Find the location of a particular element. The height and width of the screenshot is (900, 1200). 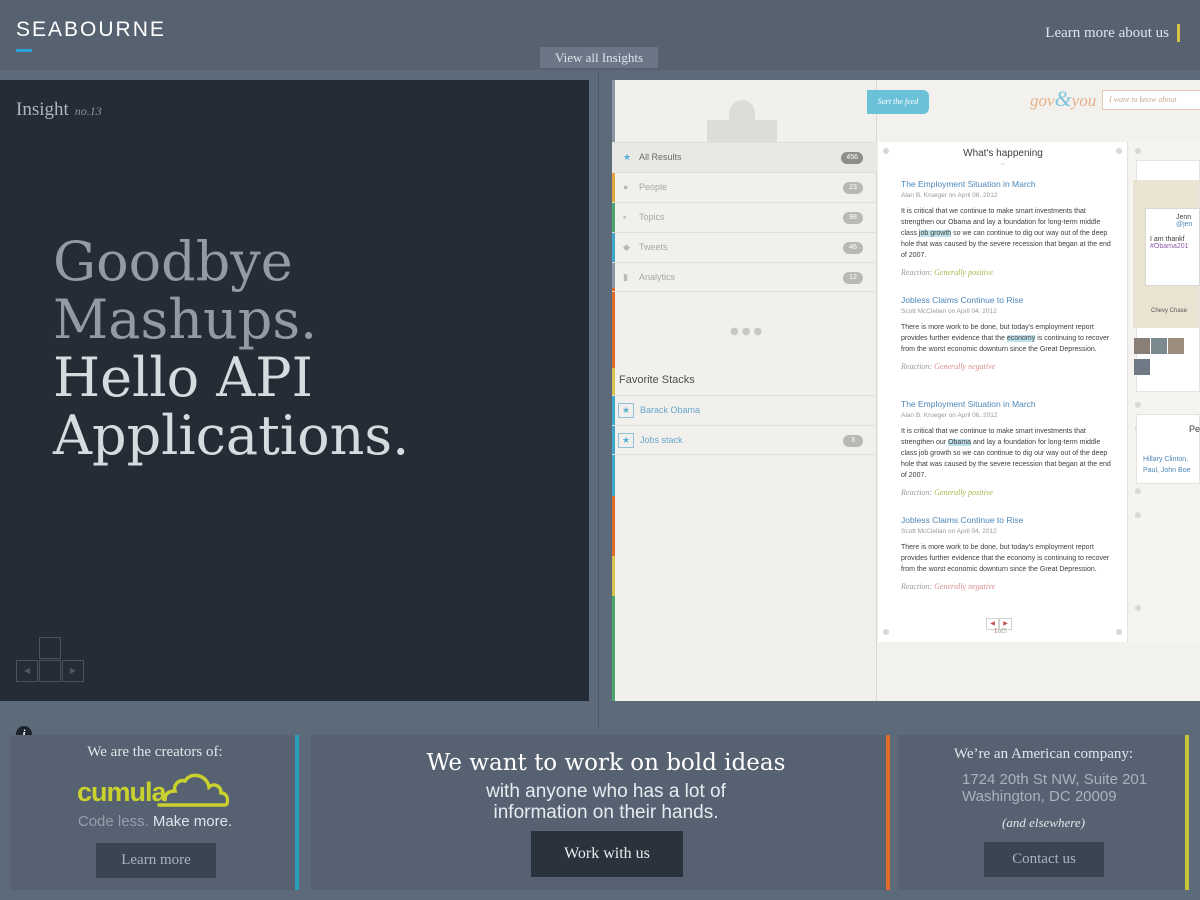

capitol-icon is located at coordinates (742, 118).